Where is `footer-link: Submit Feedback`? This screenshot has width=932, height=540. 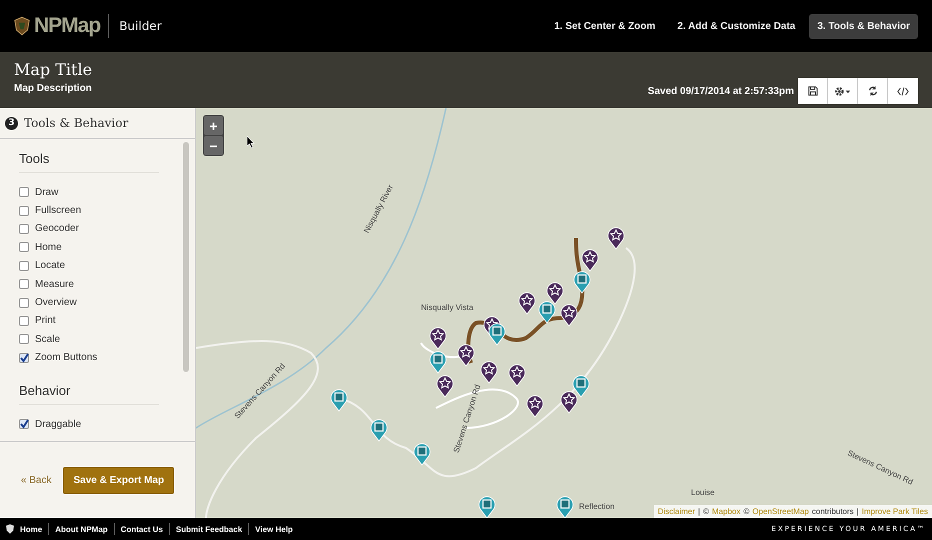 footer-link: Submit Feedback is located at coordinates (209, 529).